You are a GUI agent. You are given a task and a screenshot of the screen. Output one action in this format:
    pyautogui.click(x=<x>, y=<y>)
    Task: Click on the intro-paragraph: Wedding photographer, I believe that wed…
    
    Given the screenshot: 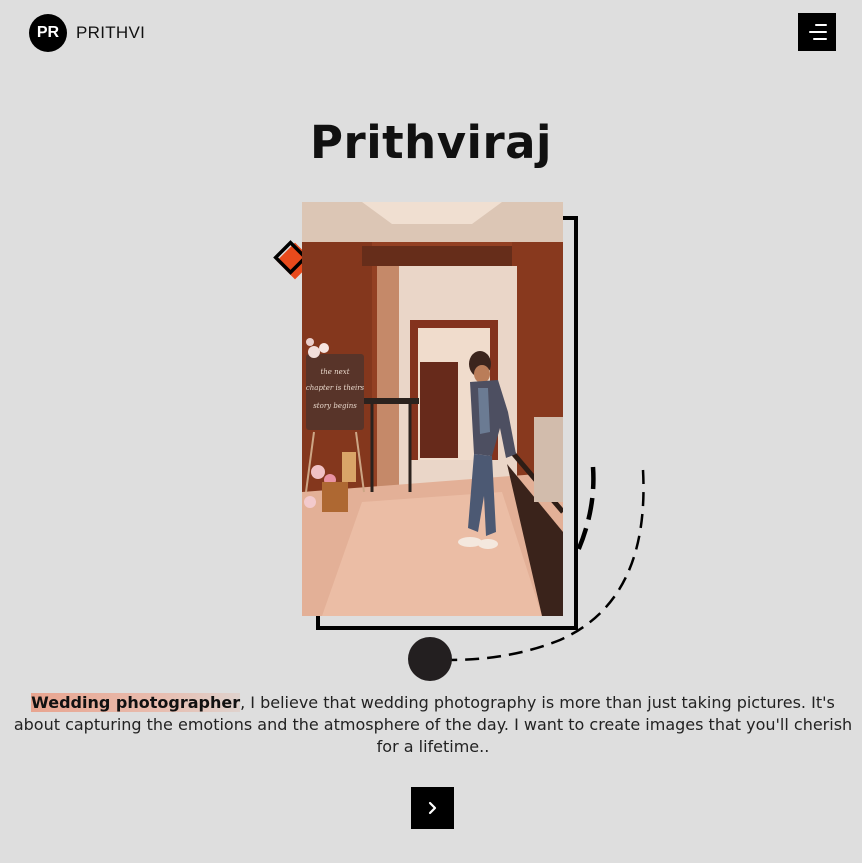 What is the action you would take?
    pyautogui.click(x=433, y=725)
    